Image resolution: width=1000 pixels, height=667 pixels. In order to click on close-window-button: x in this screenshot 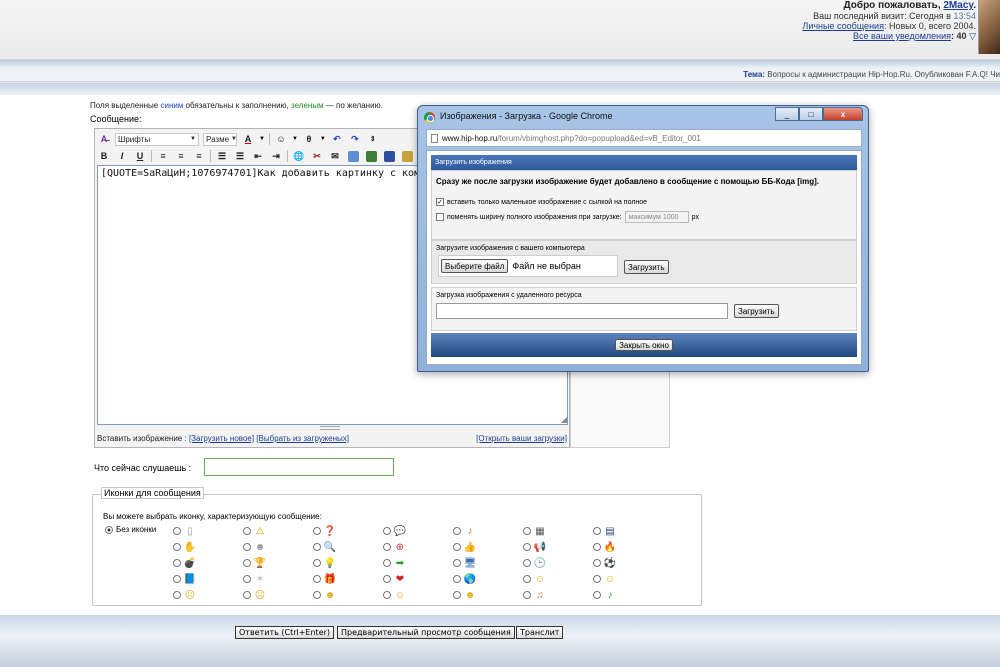, I will do `click(843, 114)`.